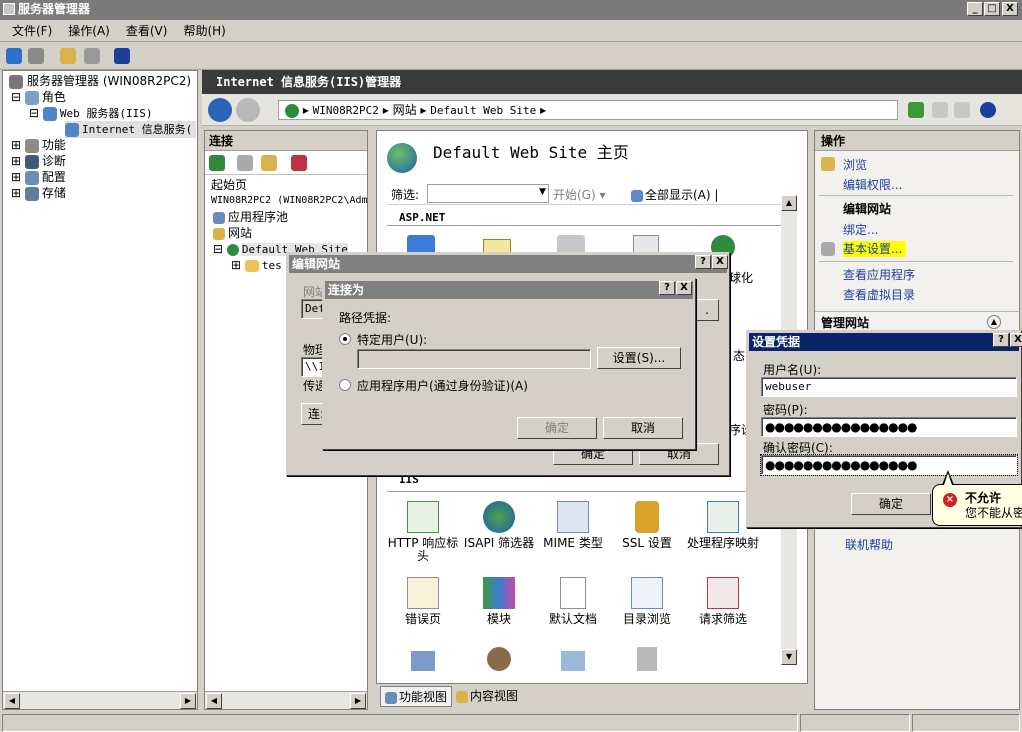 This screenshot has height=732, width=1022. I want to click on conn-server: WIN08R2PC2 (WIN08R2PC2\Adm, so click(289, 201).